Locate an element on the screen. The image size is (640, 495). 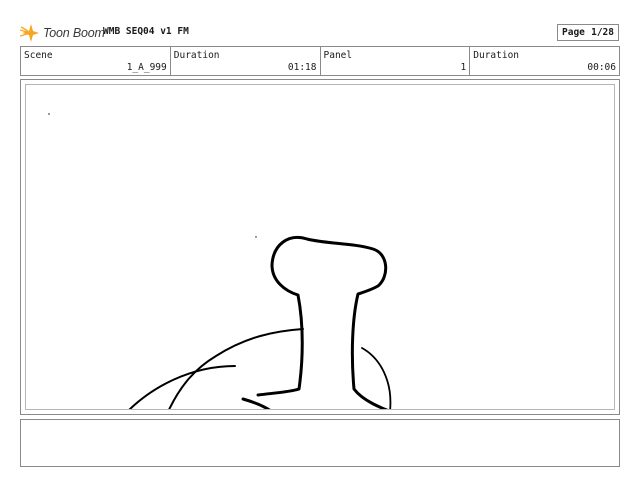
notes-box is located at coordinates (320, 443).